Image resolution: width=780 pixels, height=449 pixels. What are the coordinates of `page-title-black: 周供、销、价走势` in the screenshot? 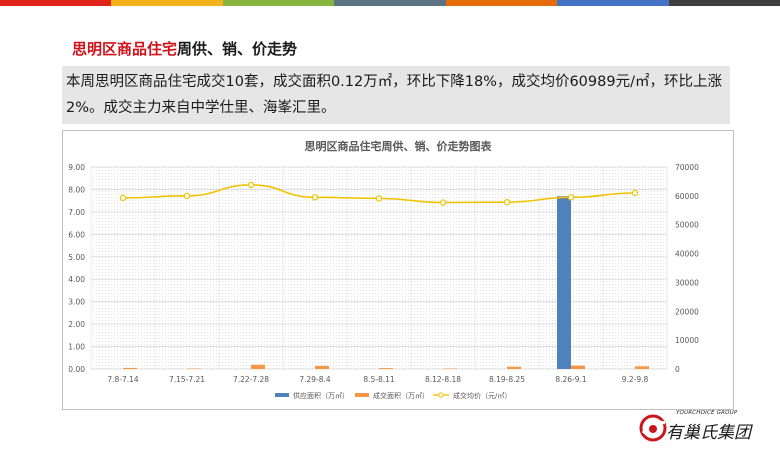 It's located at (237, 49).